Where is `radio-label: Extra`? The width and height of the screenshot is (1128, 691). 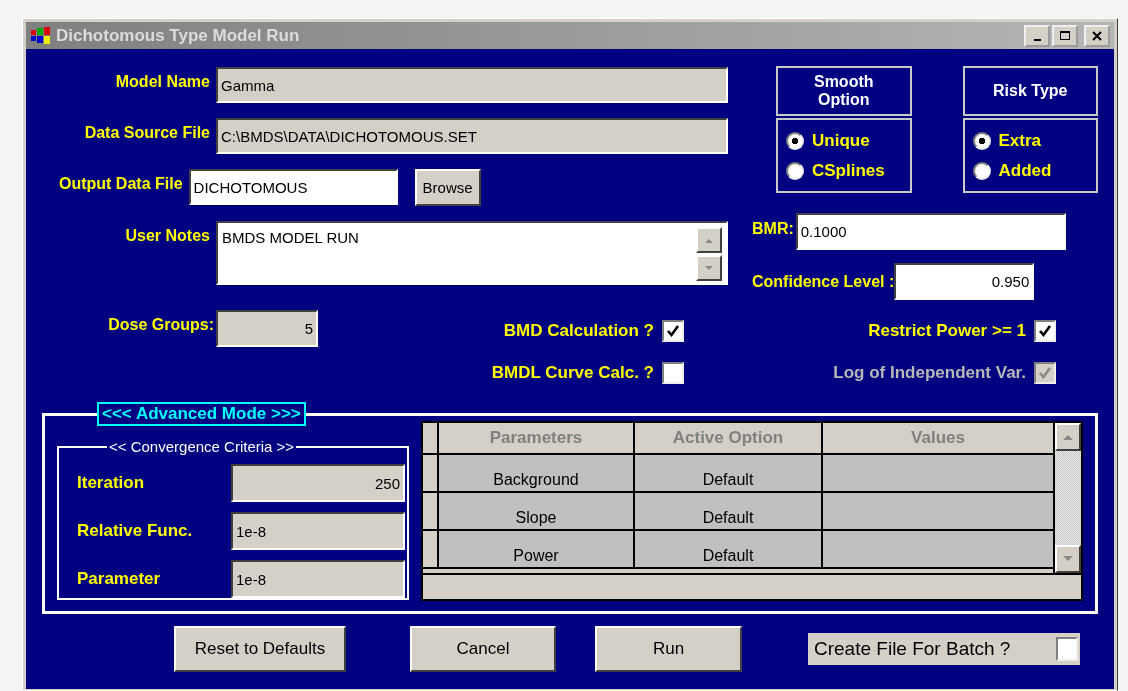 radio-label: Extra is located at coordinates (1020, 140).